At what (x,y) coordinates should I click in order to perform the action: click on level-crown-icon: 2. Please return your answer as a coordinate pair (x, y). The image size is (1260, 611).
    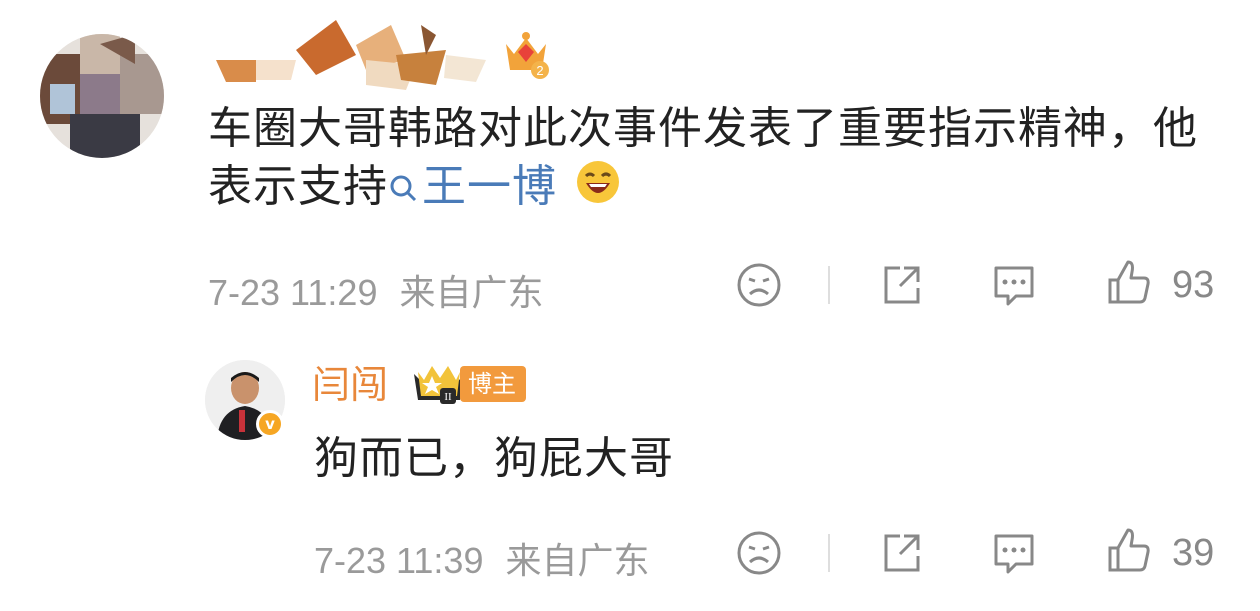
    Looking at the image, I should click on (526, 56).